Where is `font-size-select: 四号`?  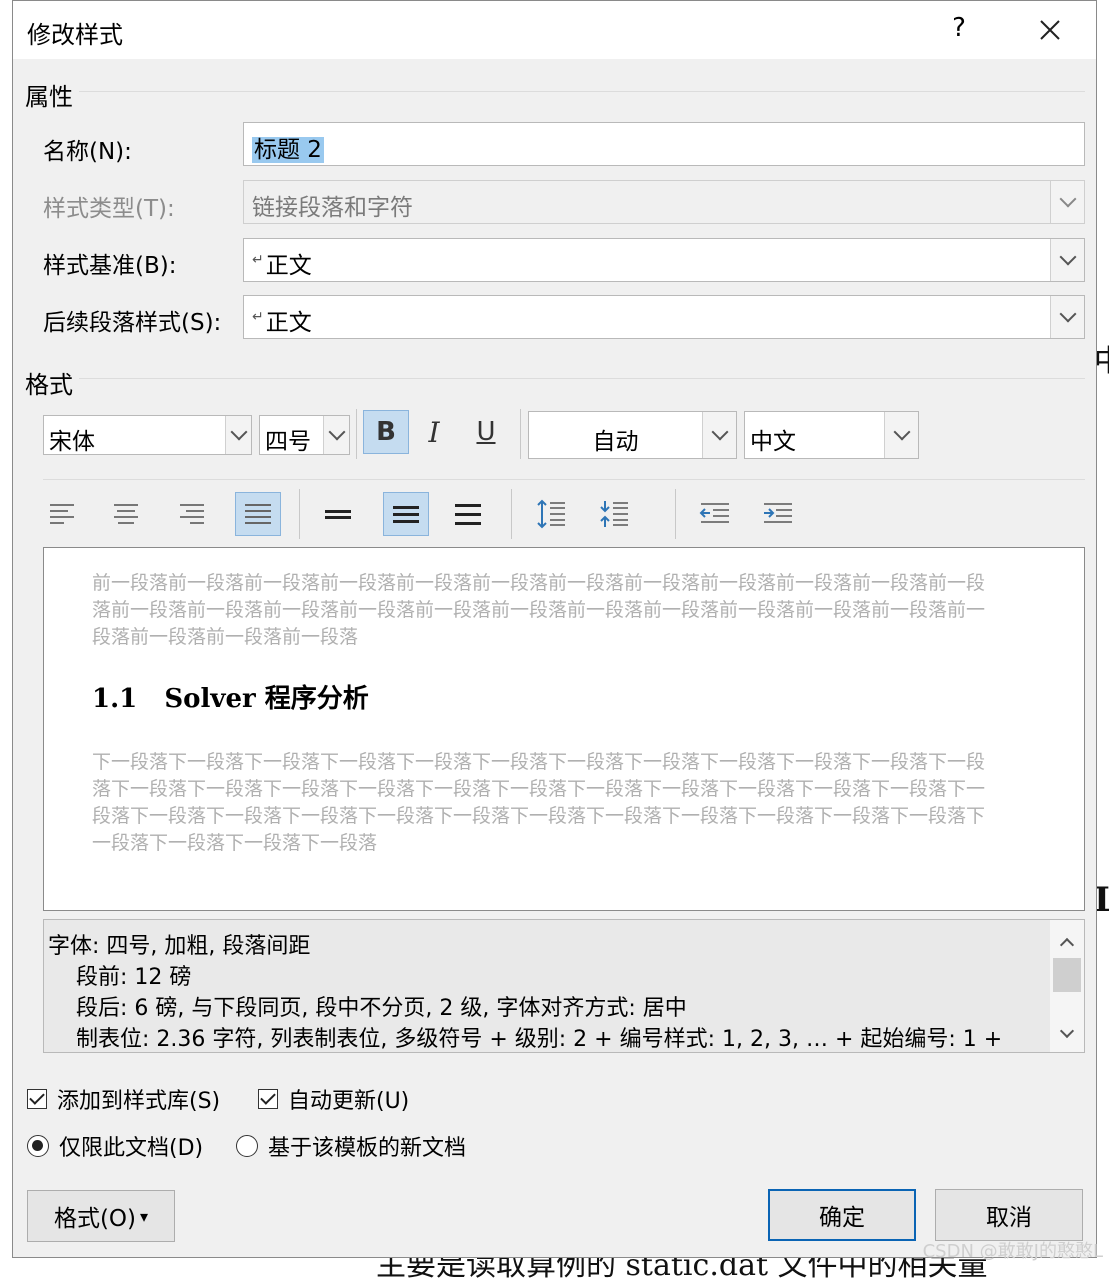 font-size-select: 四号 is located at coordinates (304, 435).